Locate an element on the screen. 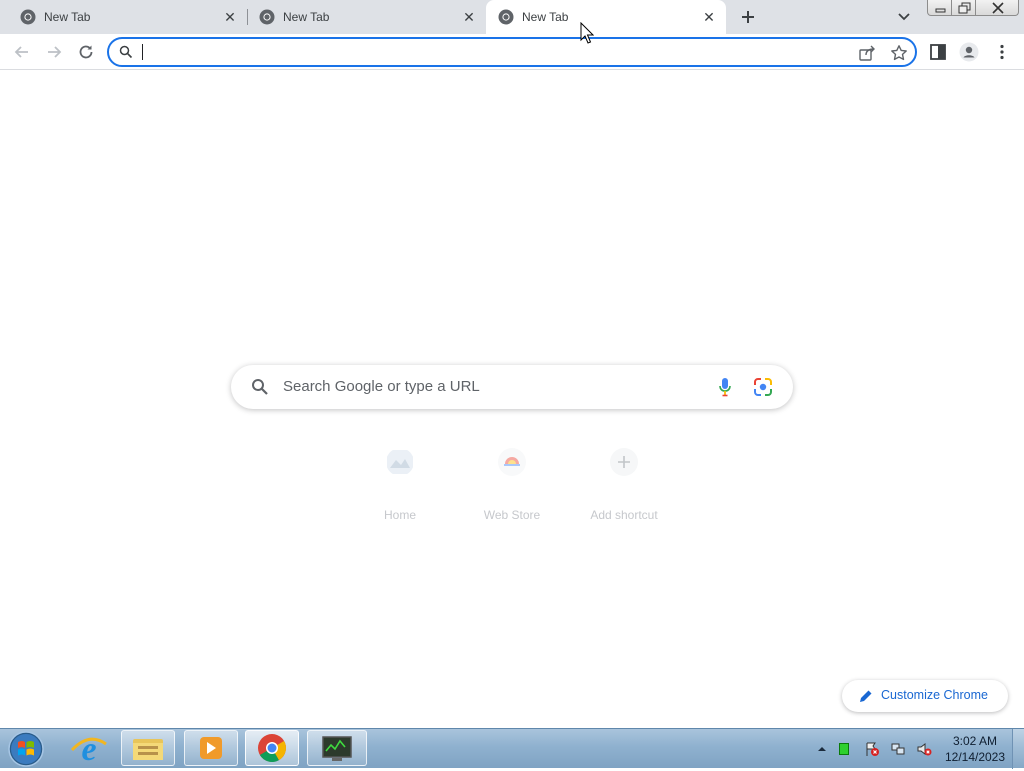 Image resolution: width=1024 pixels, height=771 pixels. tab-strip: New Tab ✕ New Tab ✕ New Tab ✕ is located at coordinates (512, 17).